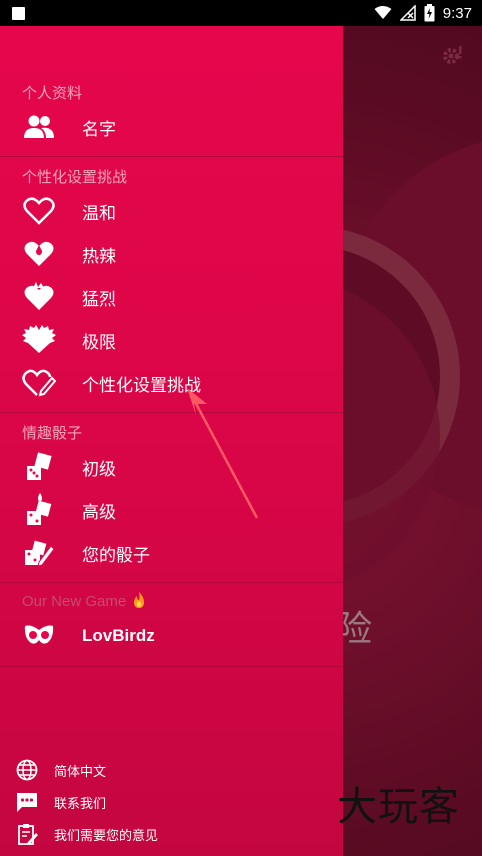  Describe the element at coordinates (383, 12) in the screenshot. I see `wifi-icon` at that location.